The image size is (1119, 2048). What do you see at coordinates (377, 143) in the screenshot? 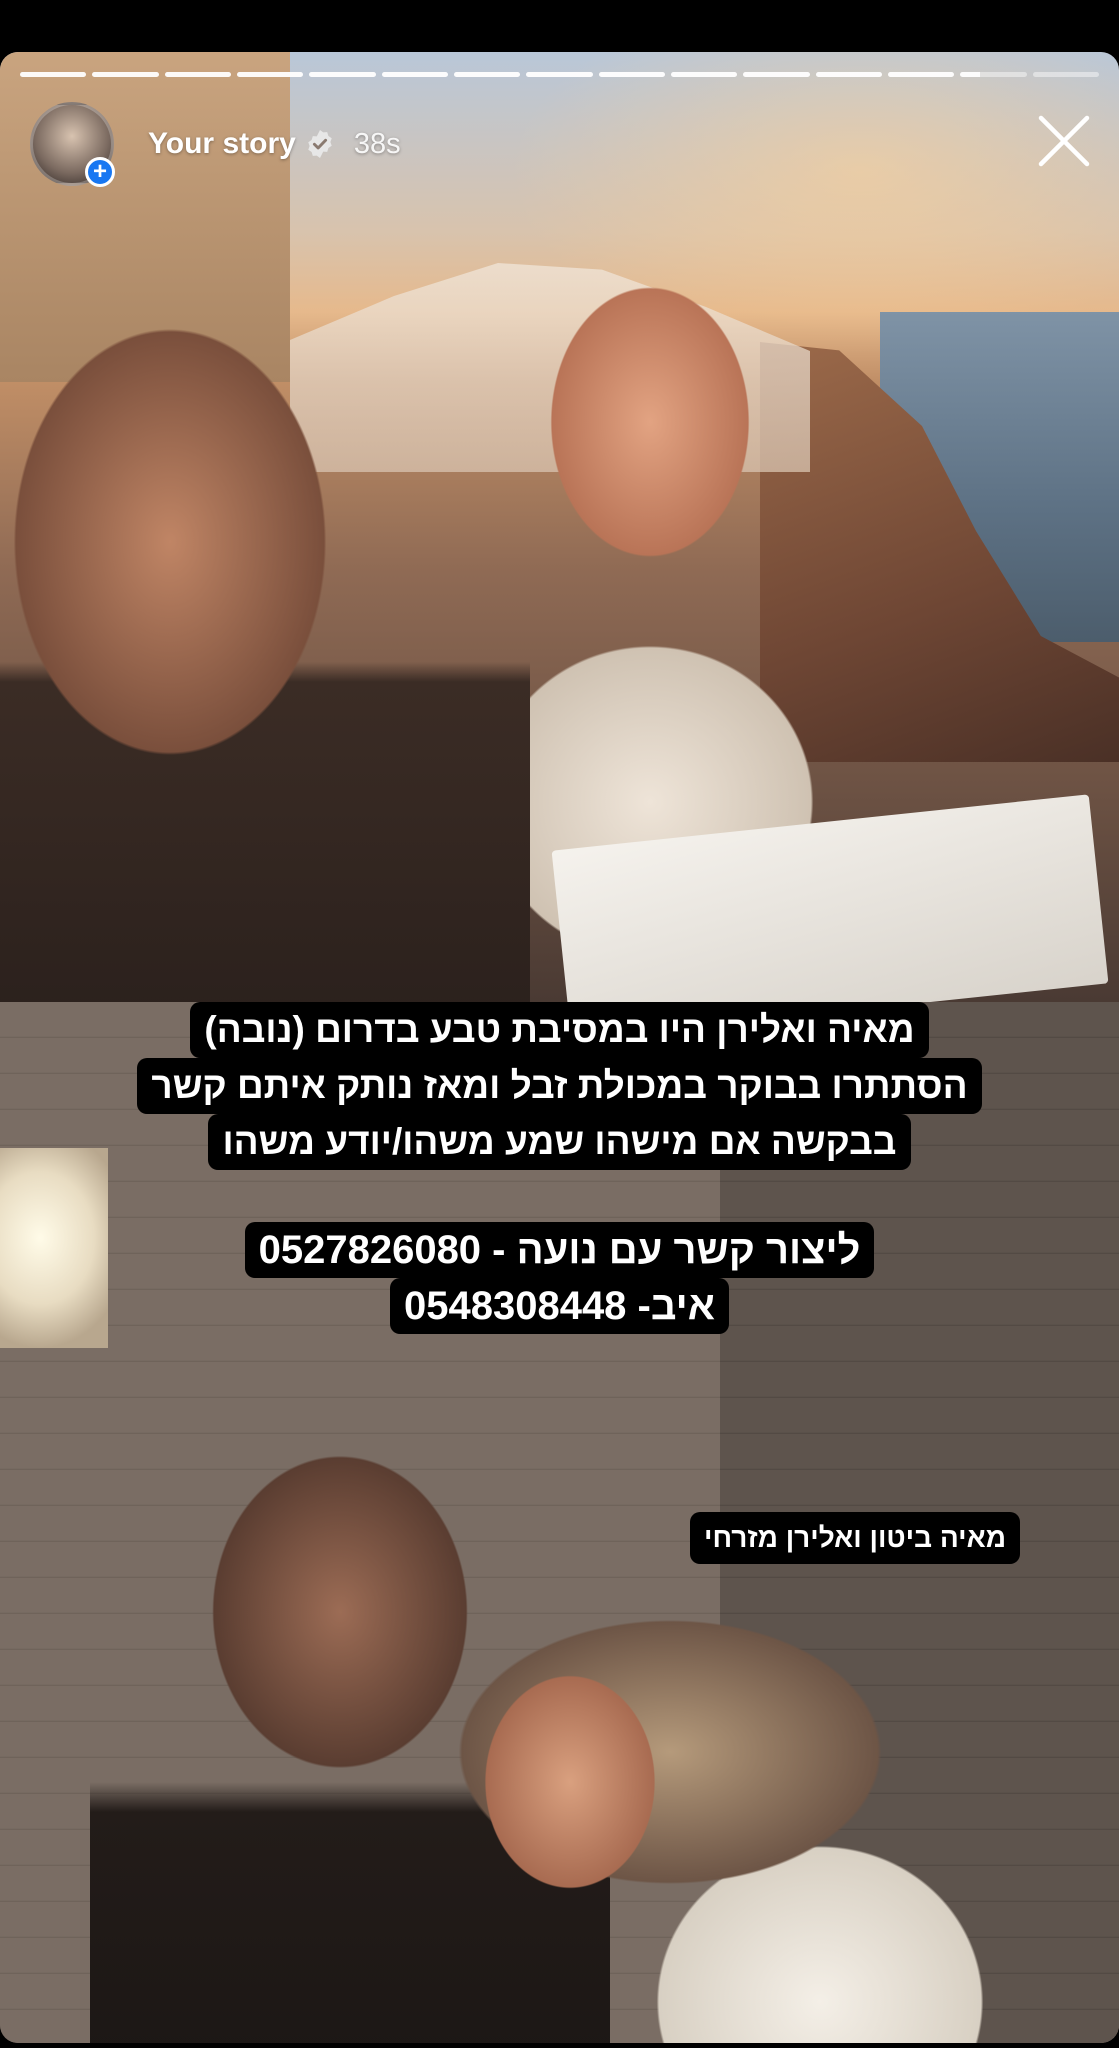
I see `story-time: 38s` at bounding box center [377, 143].